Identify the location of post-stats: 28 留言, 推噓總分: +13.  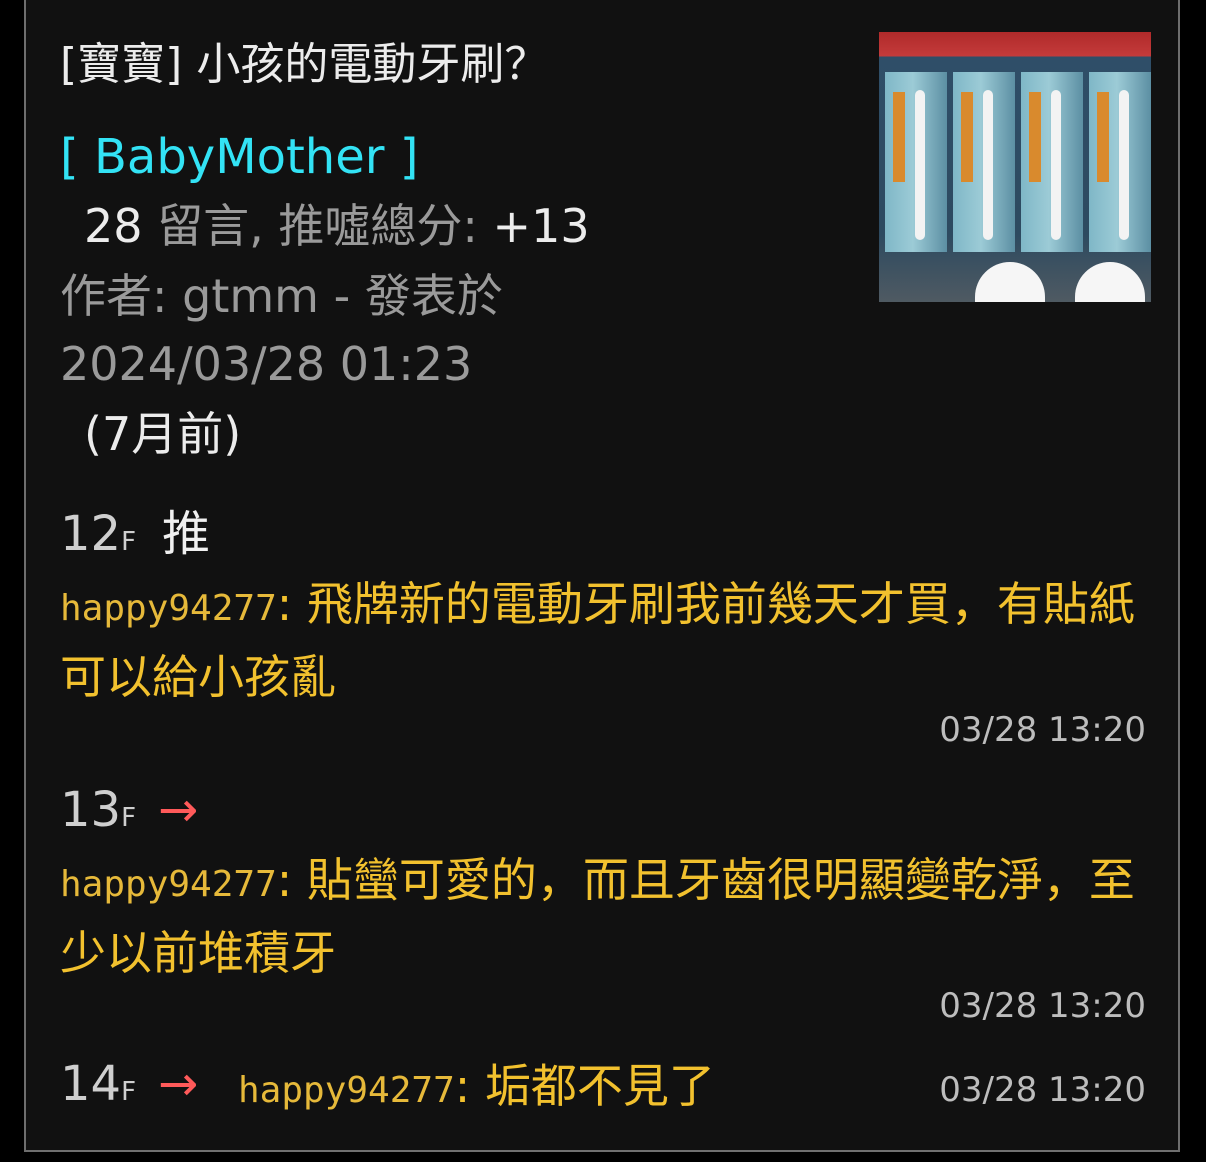
(337, 226).